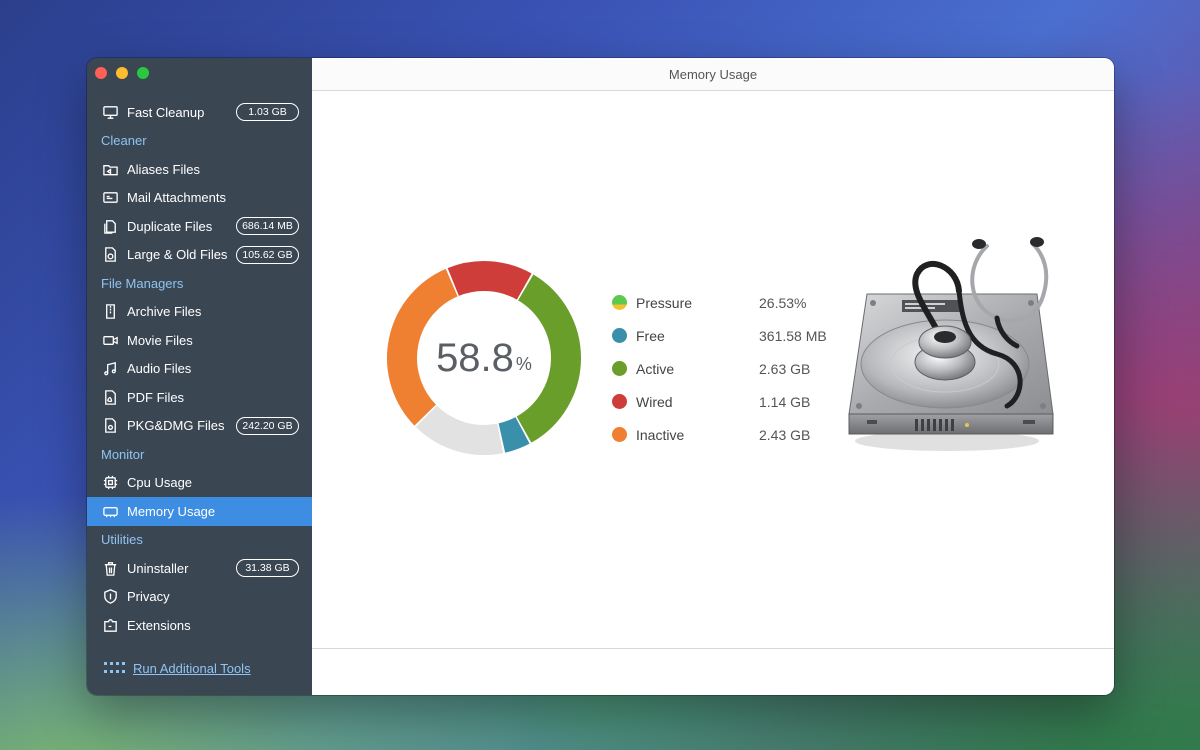  Describe the element at coordinates (110, 483) in the screenshot. I see `cpu-chip-icon` at that location.